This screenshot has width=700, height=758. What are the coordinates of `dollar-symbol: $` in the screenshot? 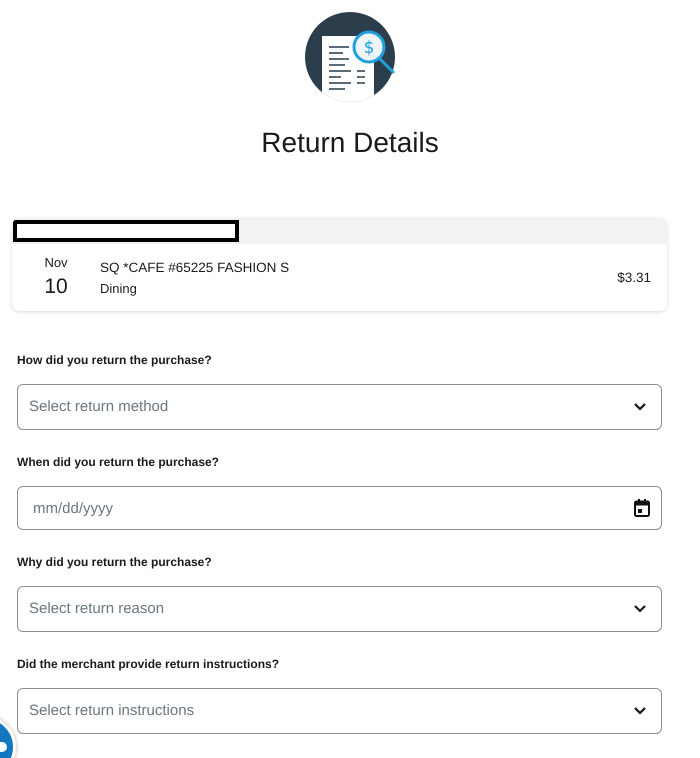 It's located at (369, 48).